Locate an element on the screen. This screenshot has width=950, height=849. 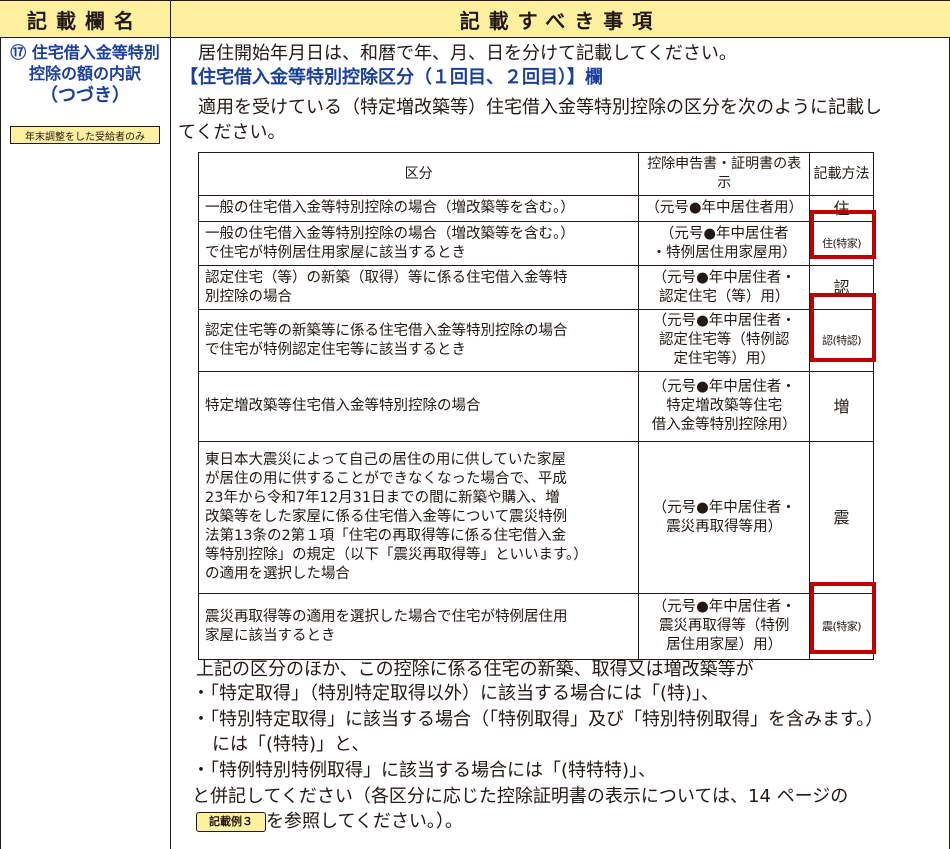
cell-hyouji-line: 震災再取得等（特例 is located at coordinates (724, 626).